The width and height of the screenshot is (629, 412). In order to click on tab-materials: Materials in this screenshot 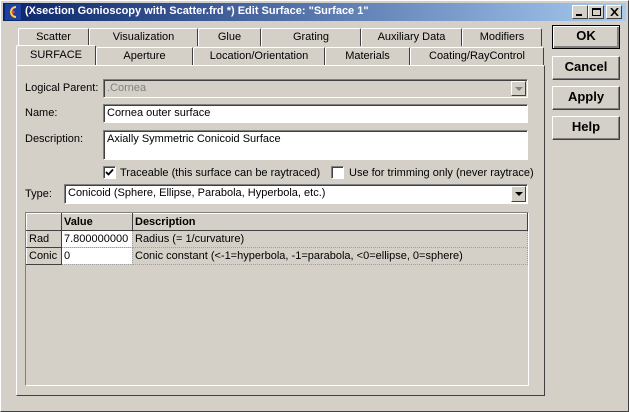, I will do `click(367, 56)`.